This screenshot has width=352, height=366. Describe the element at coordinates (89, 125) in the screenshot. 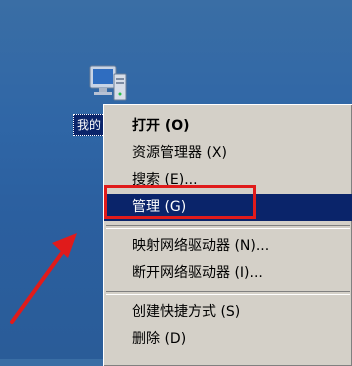

I see `my-computer-label: 我的` at that location.